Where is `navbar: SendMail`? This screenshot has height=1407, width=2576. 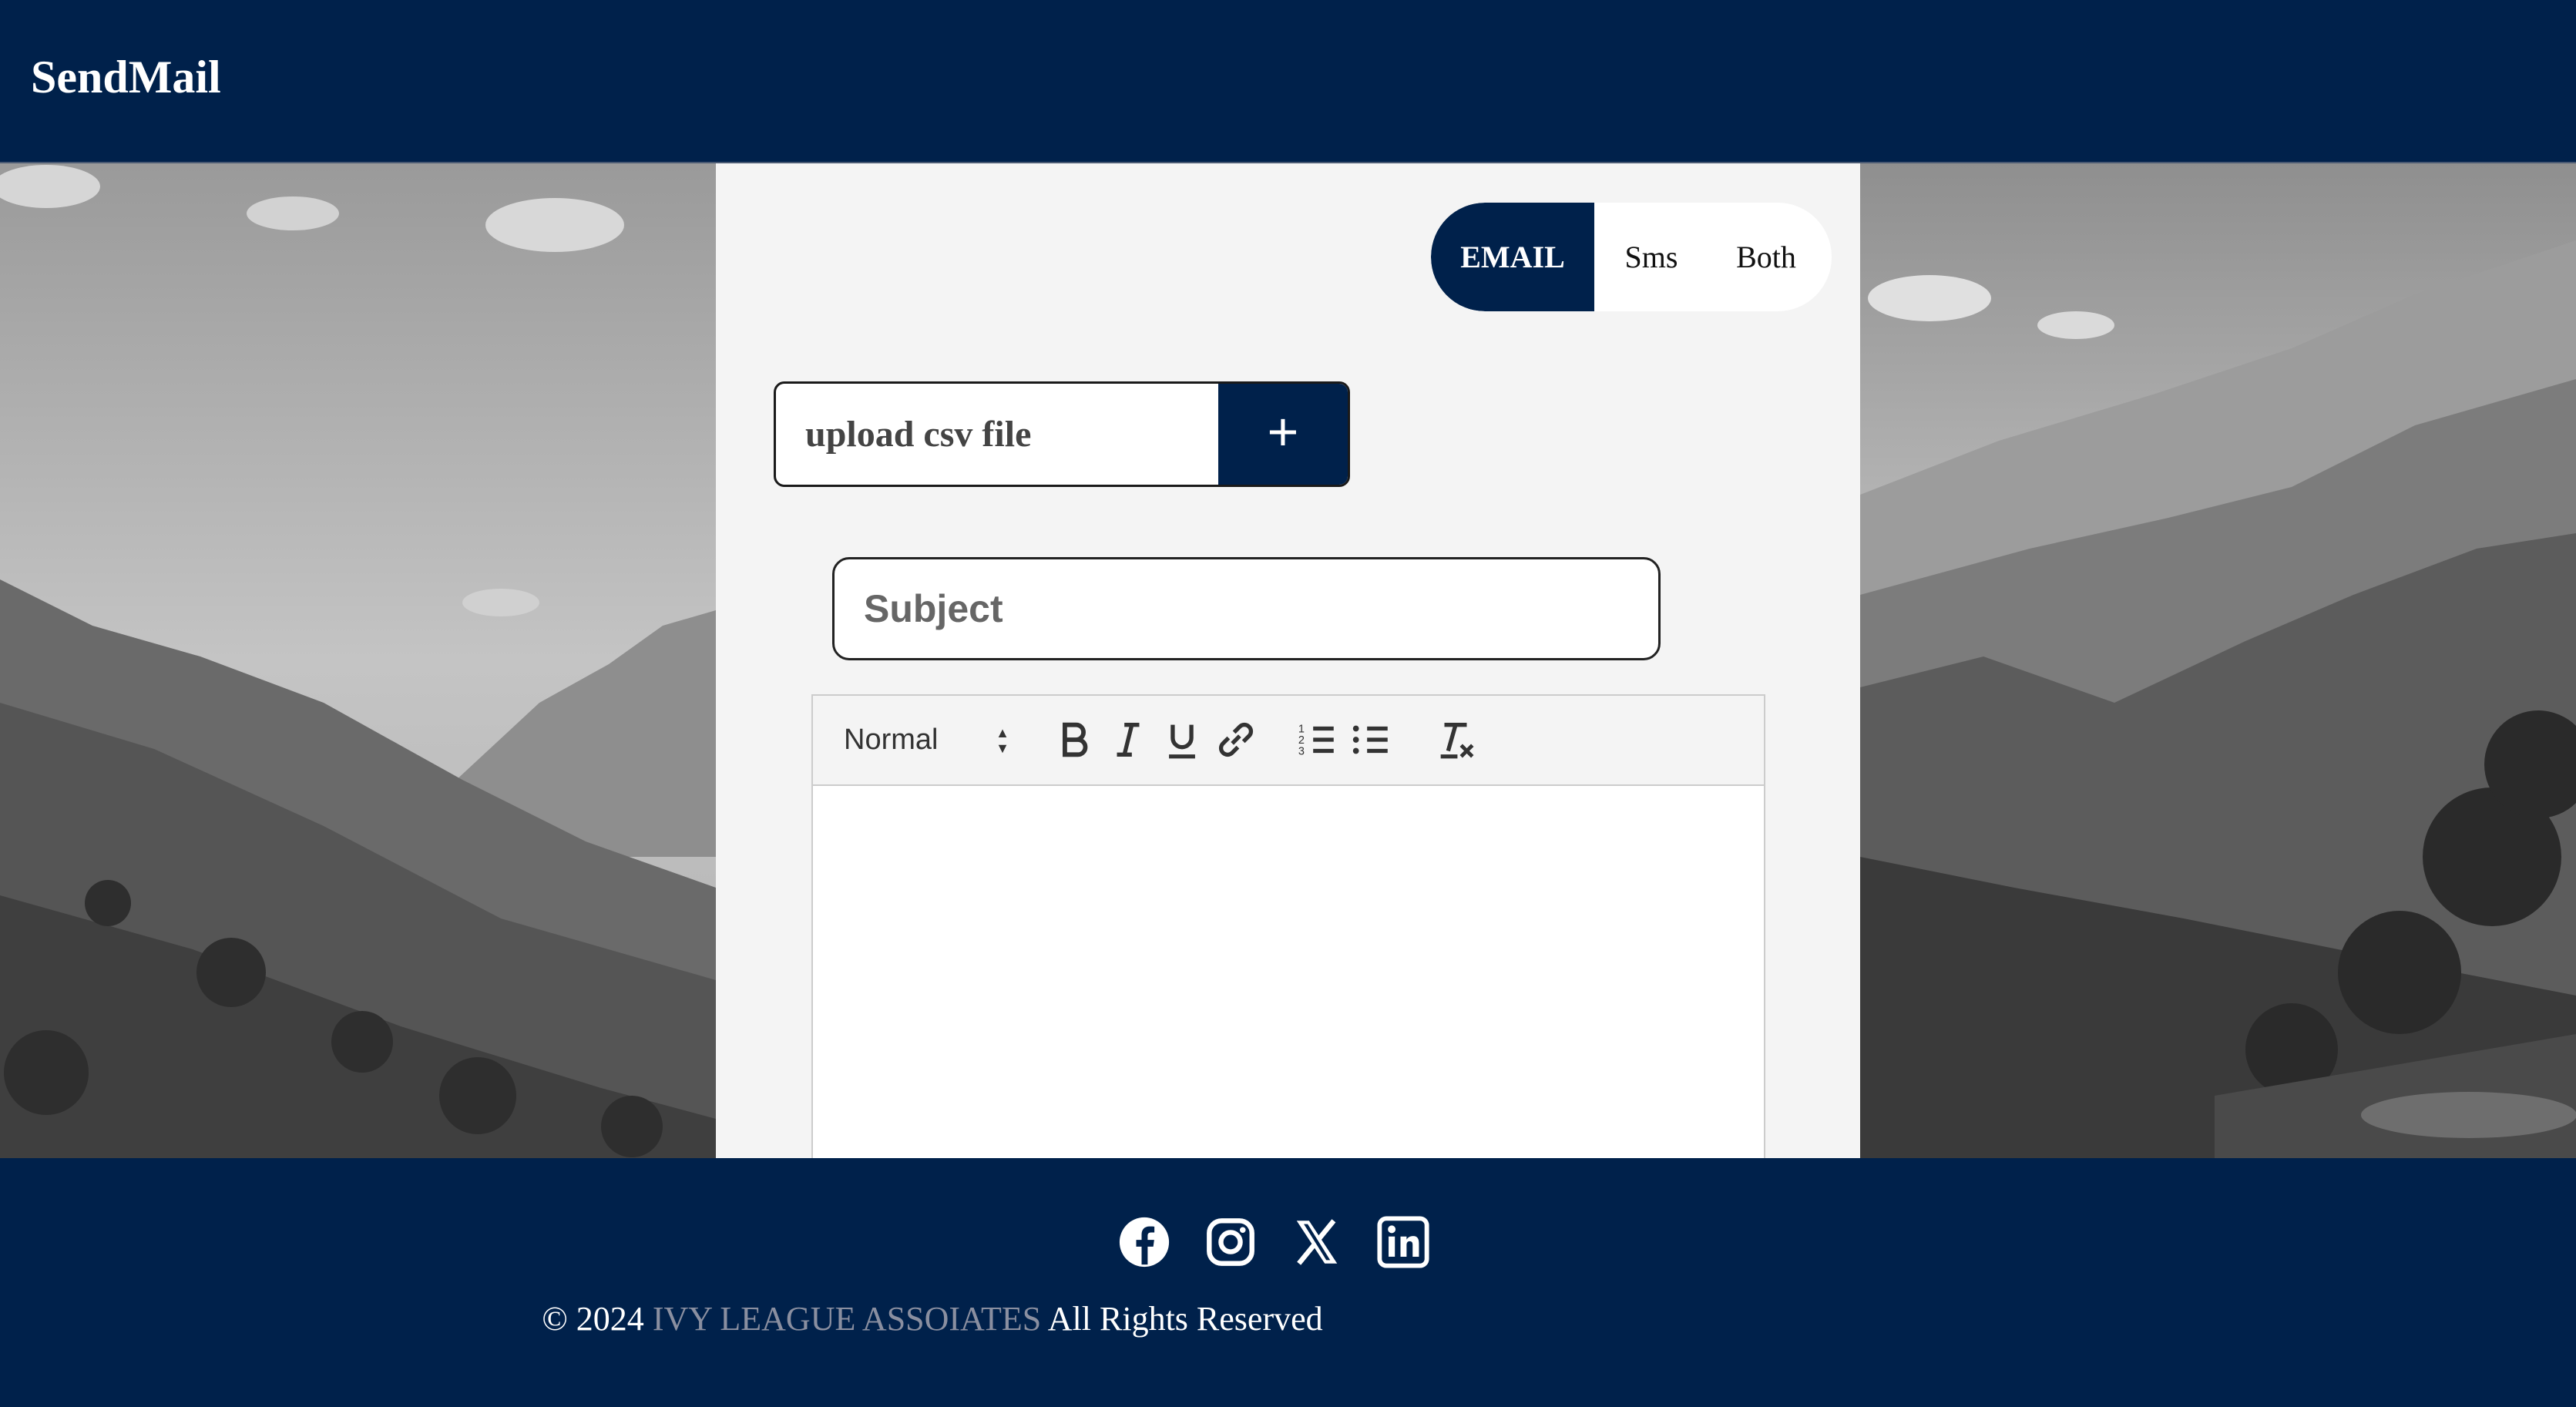
navbar: SendMail is located at coordinates (1288, 81).